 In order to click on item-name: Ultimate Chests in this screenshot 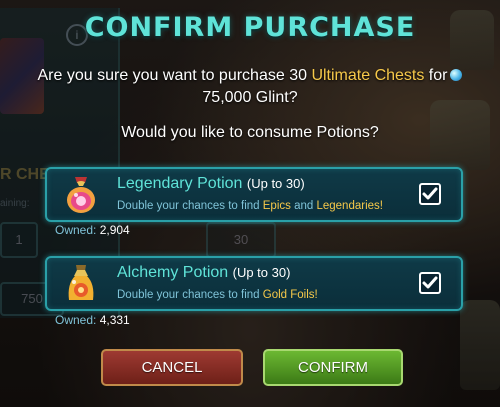, I will do `click(368, 75)`.